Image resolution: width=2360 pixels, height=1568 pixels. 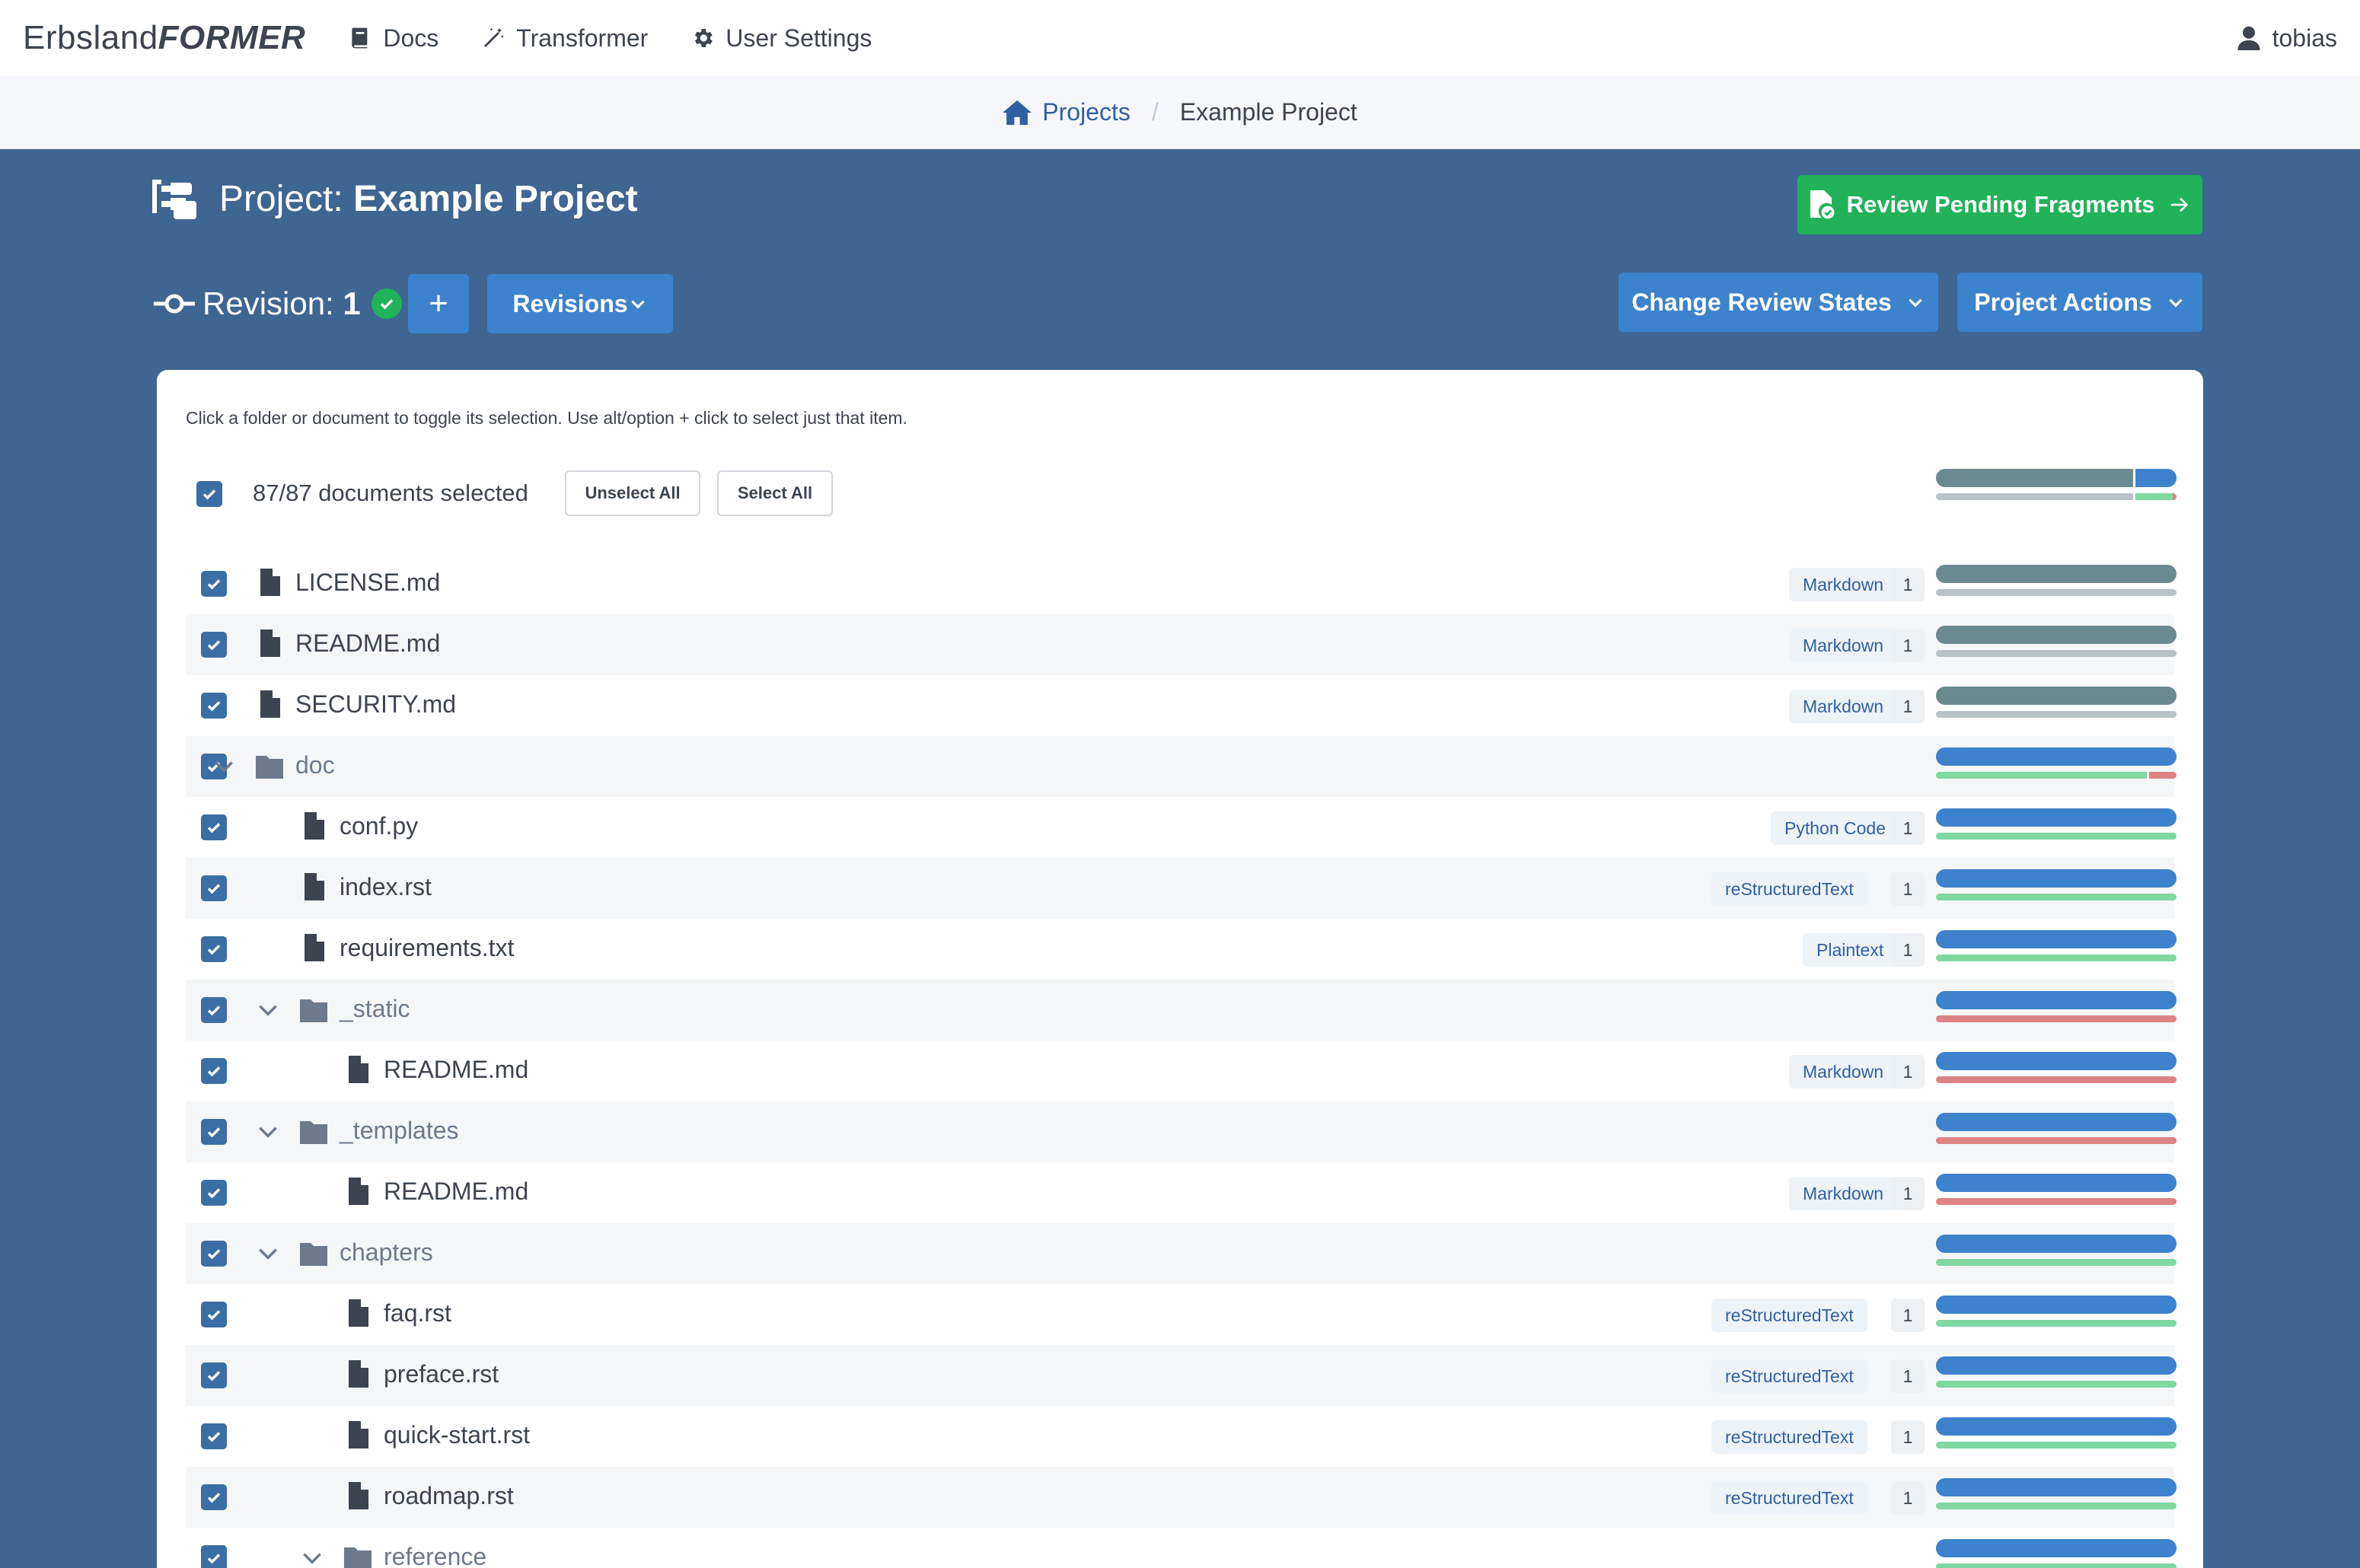 What do you see at coordinates (570, 303) in the screenshot?
I see `revisions-label: Revisions` at bounding box center [570, 303].